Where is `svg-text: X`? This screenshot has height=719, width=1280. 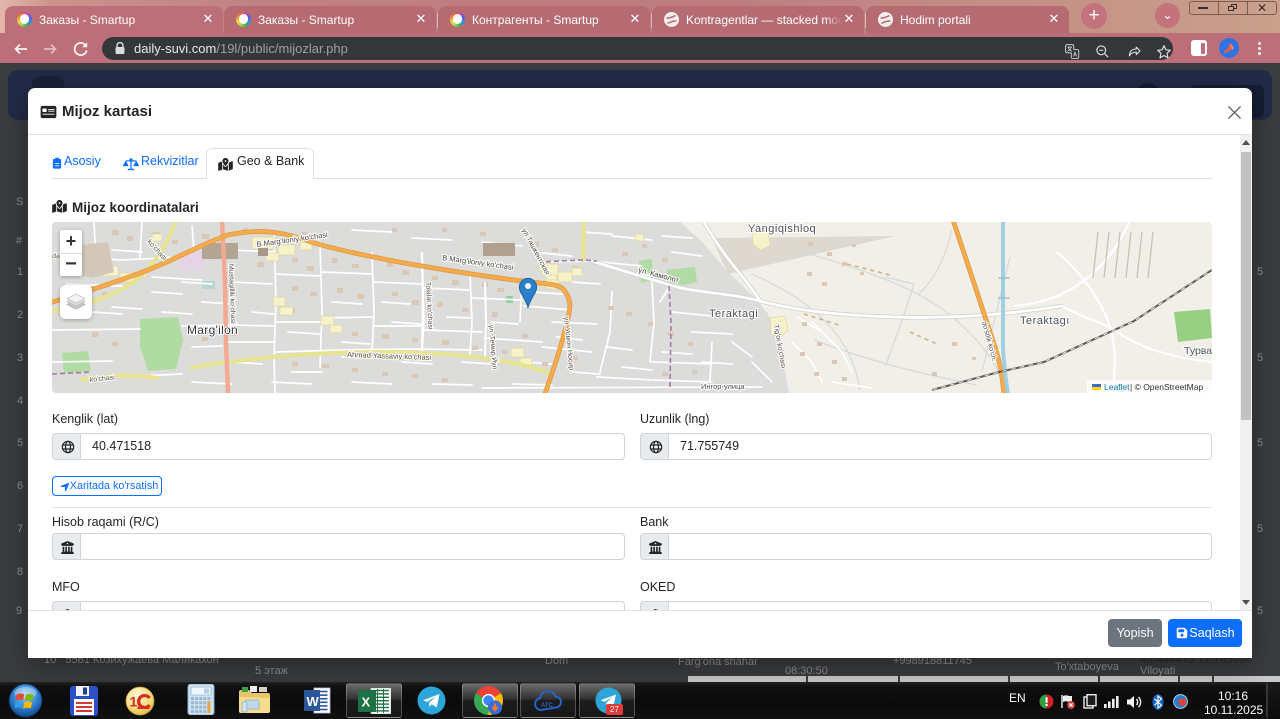 svg-text: X is located at coordinates (366, 702).